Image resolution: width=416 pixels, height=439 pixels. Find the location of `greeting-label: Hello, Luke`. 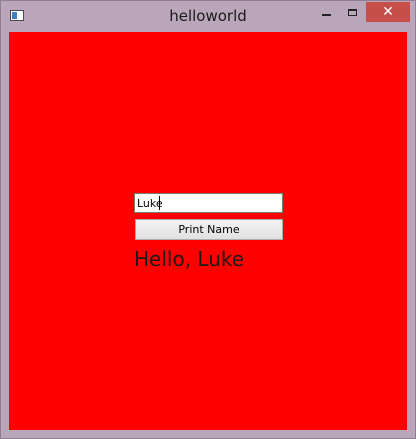

greeting-label: Hello, Luke is located at coordinates (189, 259).